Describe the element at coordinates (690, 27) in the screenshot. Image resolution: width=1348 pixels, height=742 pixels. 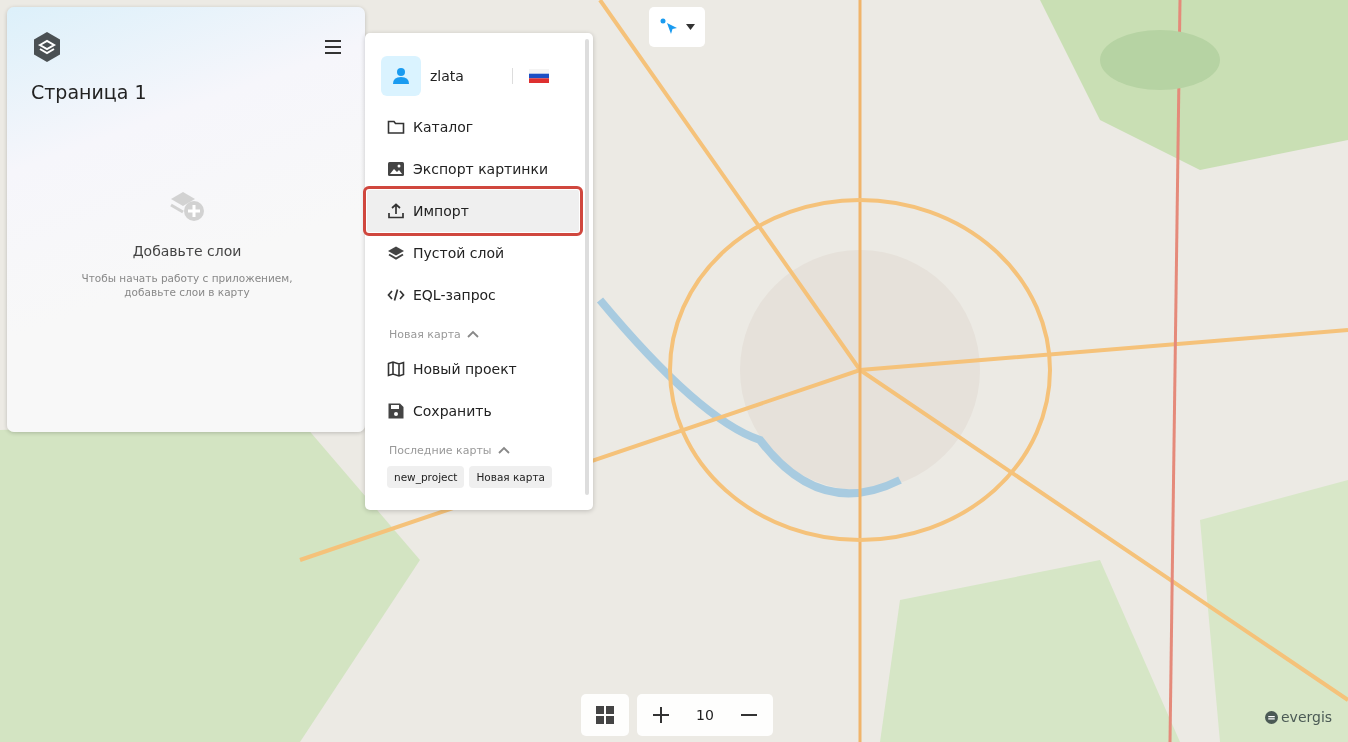
I see `caret-icon` at that location.